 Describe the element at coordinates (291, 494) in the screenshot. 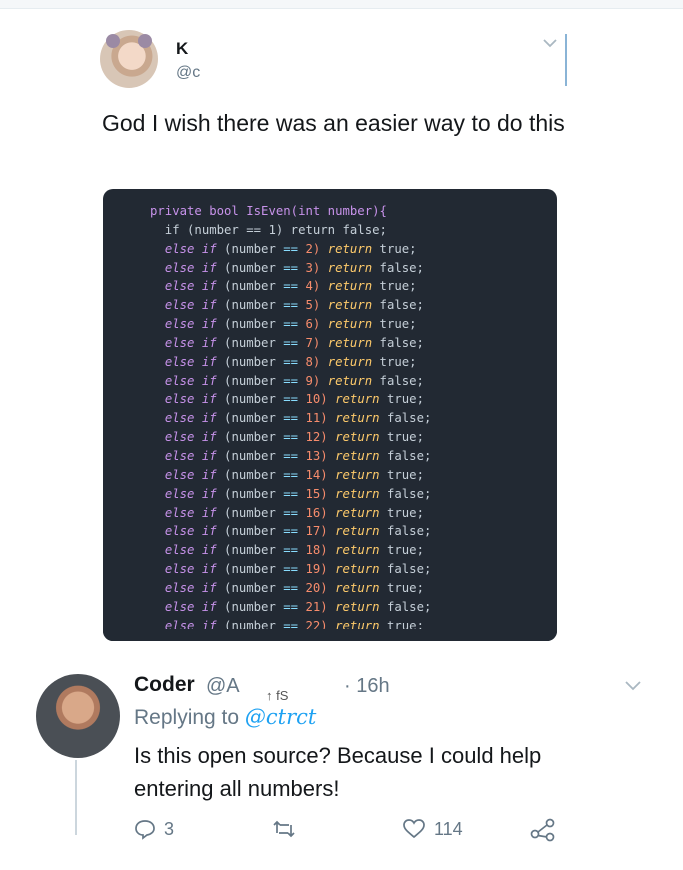

I see `code-line: else if (number == 15) return false;` at that location.